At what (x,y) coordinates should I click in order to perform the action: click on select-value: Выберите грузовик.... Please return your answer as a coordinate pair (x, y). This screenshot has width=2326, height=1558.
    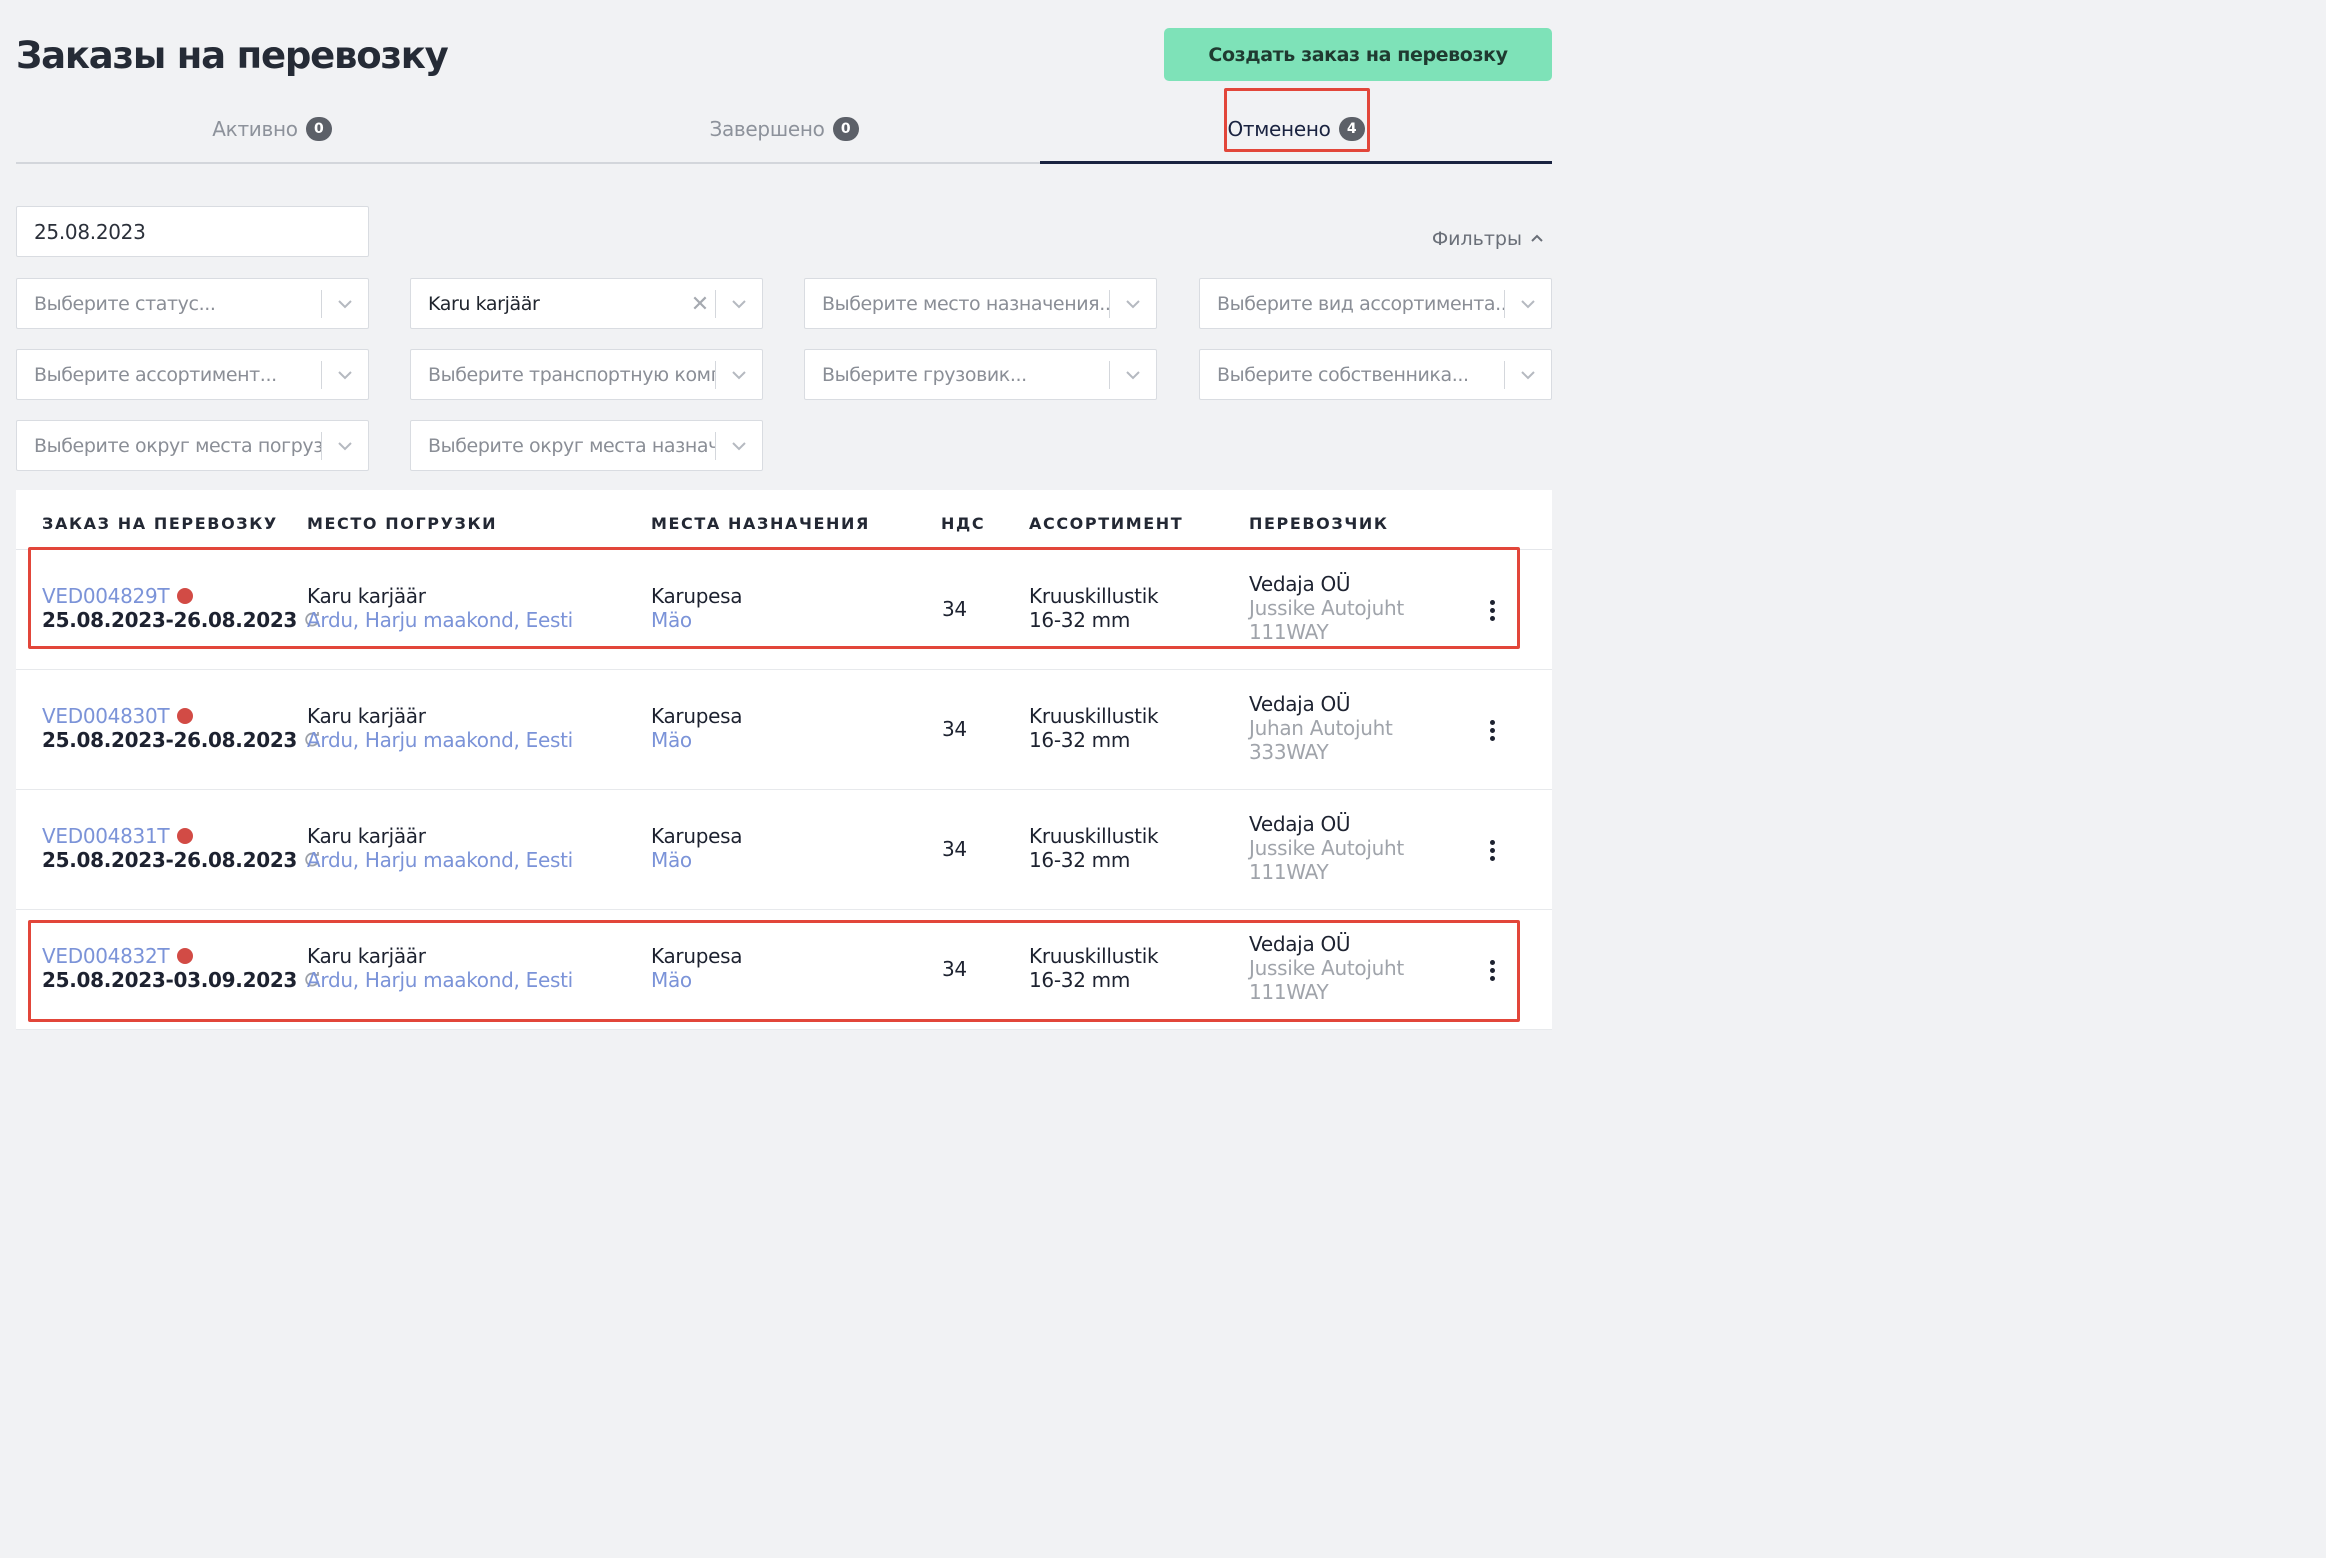
    Looking at the image, I should click on (924, 374).